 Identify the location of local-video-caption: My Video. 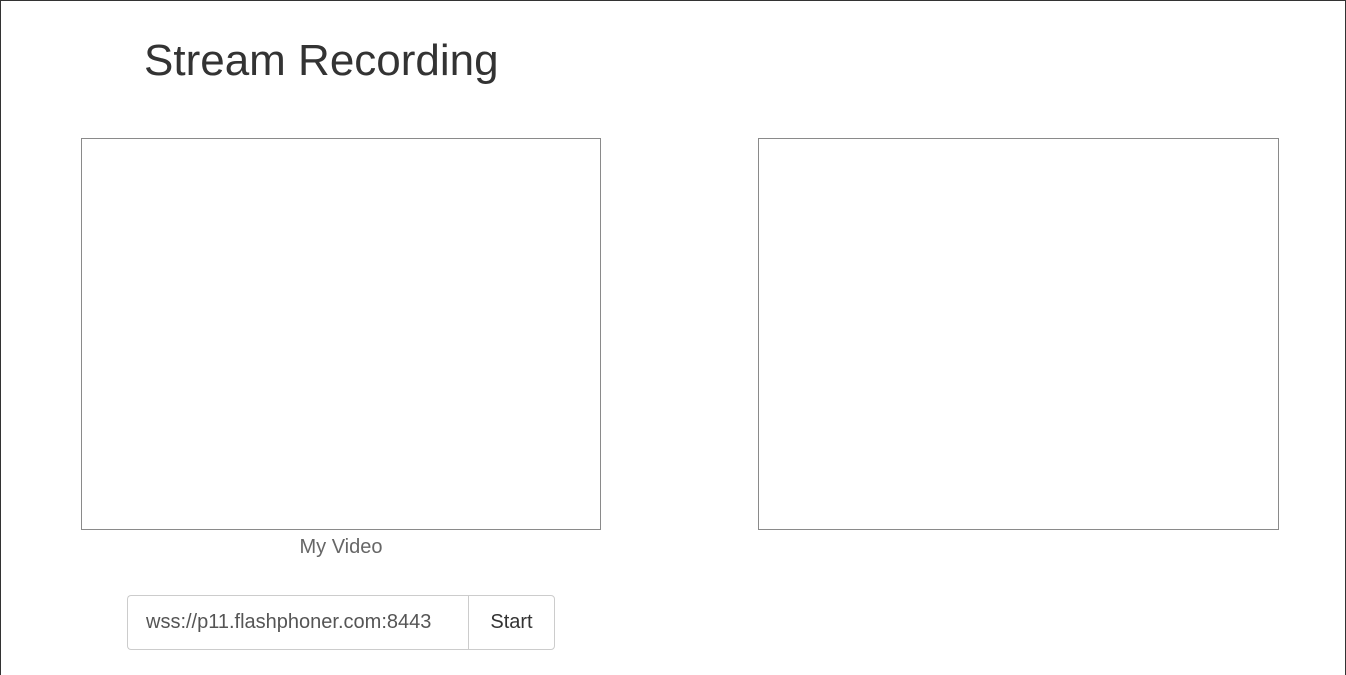
(341, 547).